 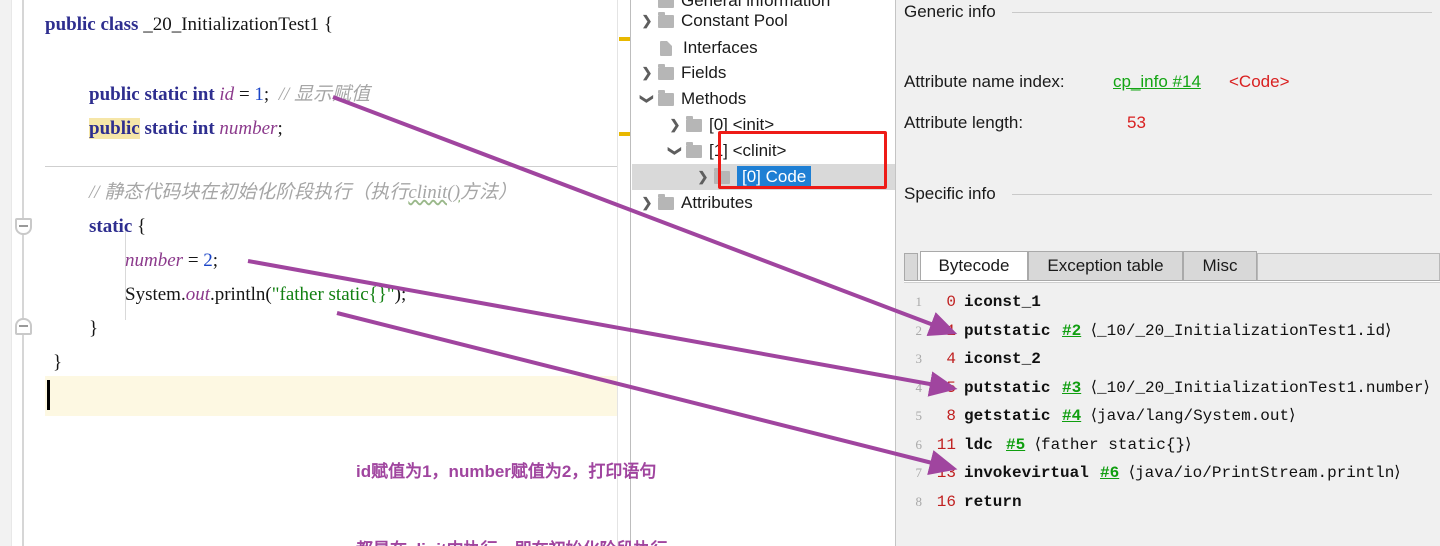 I want to click on code-token: 1, so click(x=259, y=94).